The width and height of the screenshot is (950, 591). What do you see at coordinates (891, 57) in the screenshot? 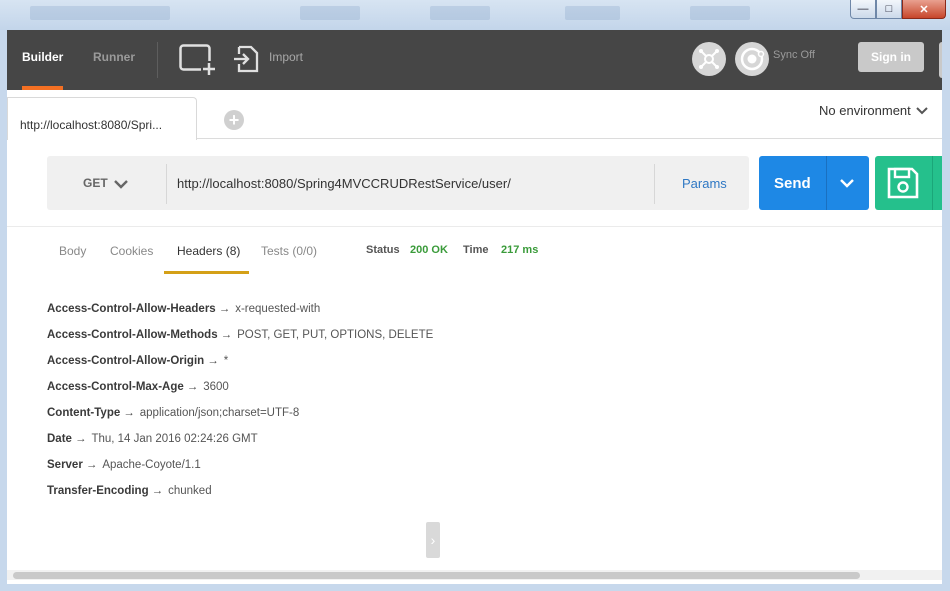
I see `sign-in-button: Sign in` at bounding box center [891, 57].